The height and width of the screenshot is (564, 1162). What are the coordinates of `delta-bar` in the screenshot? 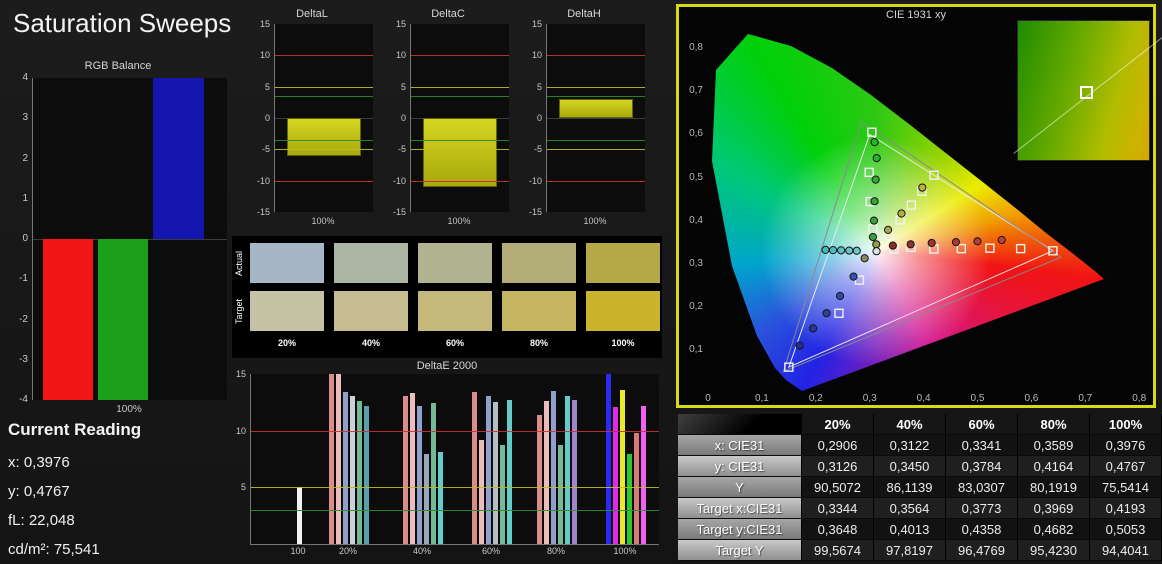 It's located at (596, 108).